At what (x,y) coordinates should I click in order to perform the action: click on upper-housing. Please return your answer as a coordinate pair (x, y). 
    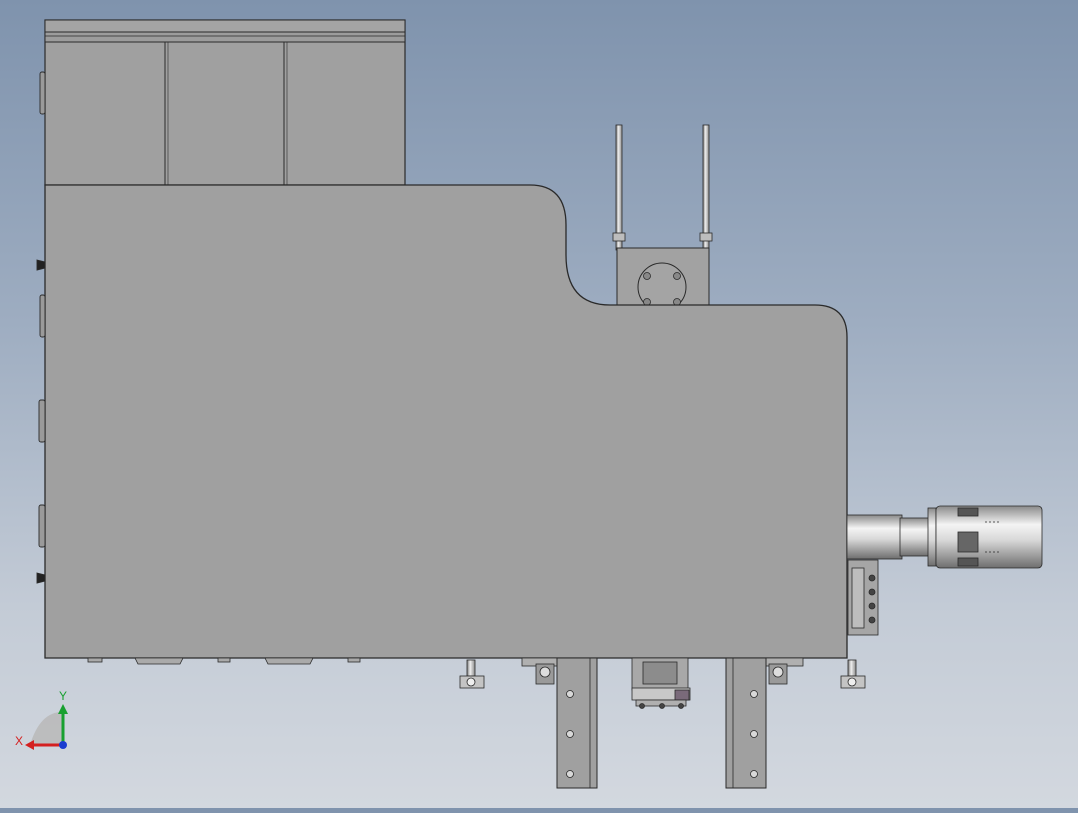
    Looking at the image, I should click on (225, 102).